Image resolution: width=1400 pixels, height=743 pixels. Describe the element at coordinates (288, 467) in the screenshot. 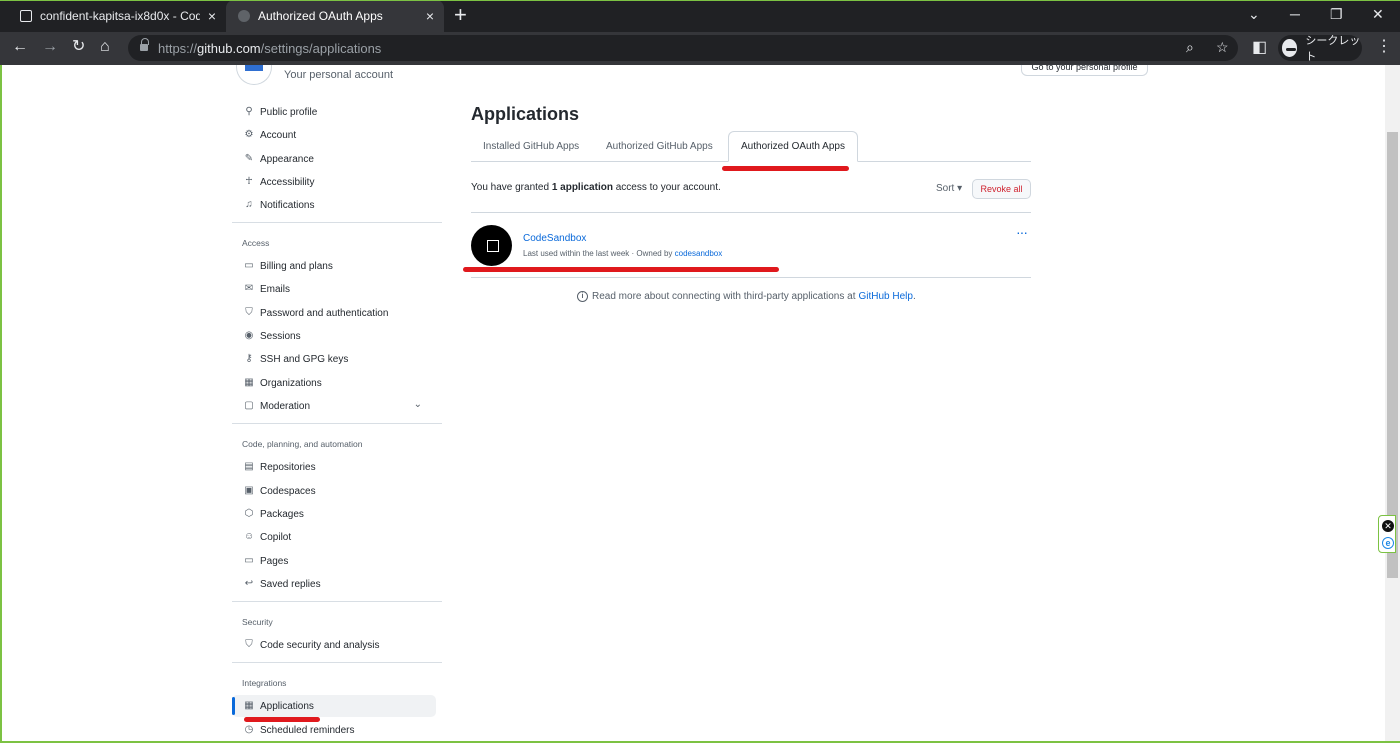

I see `sidebar-item-label: Repositories` at that location.